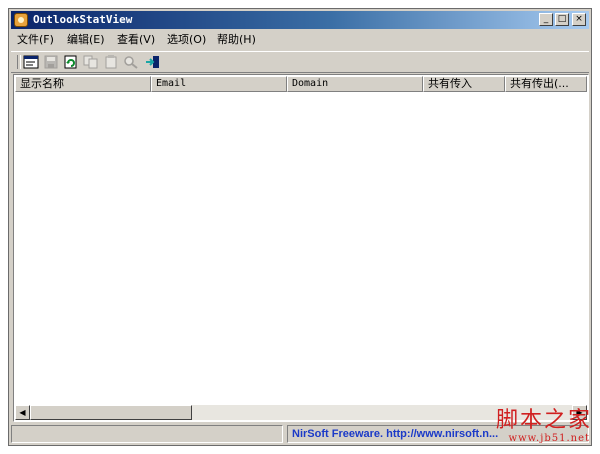  I want to click on column-email: Email, so click(219, 84).